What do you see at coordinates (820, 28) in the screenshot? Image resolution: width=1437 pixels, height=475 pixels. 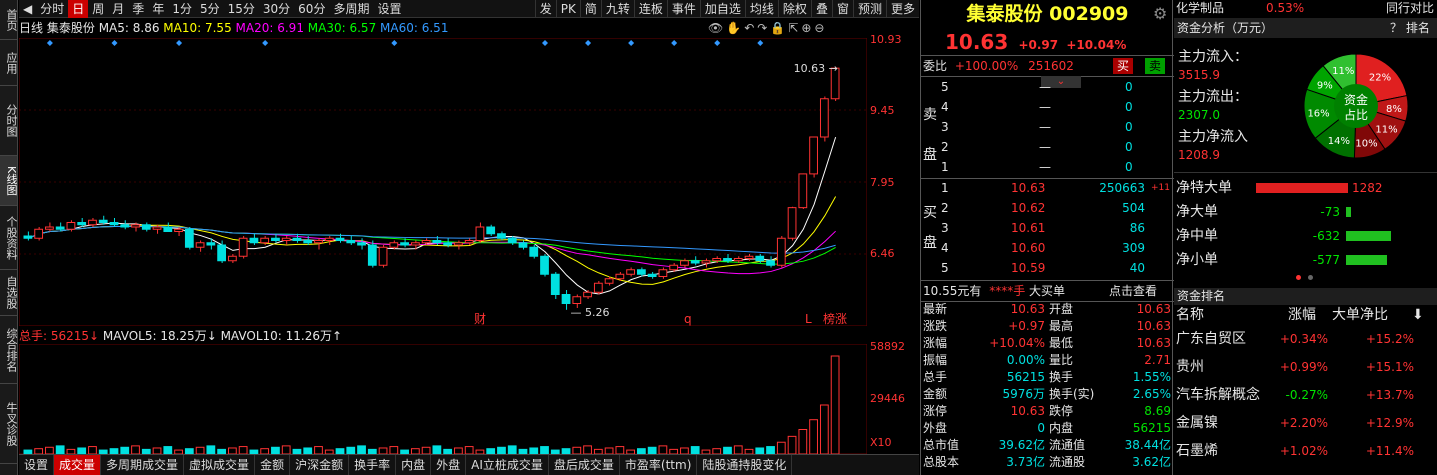 I see `zoom-out-icon: ⊖` at bounding box center [820, 28].